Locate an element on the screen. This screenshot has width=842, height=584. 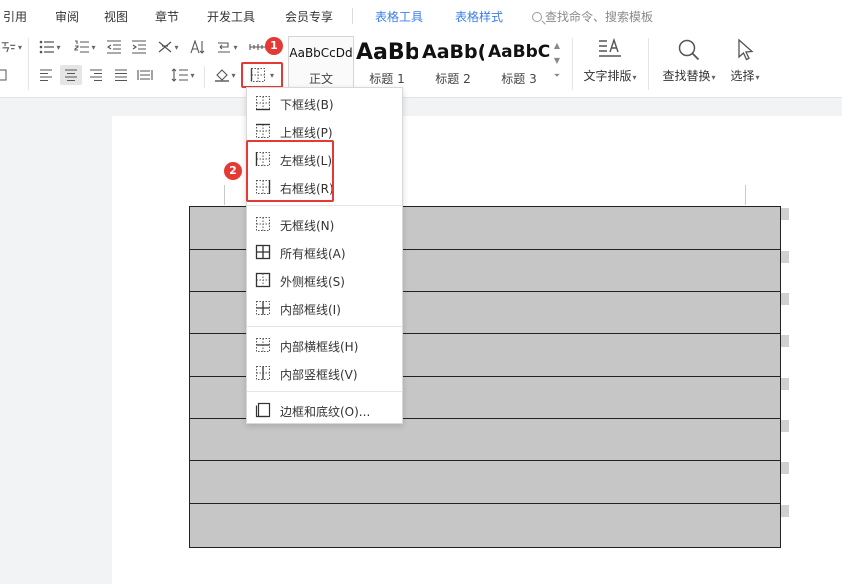
distributed-align-icon is located at coordinates (145, 75).